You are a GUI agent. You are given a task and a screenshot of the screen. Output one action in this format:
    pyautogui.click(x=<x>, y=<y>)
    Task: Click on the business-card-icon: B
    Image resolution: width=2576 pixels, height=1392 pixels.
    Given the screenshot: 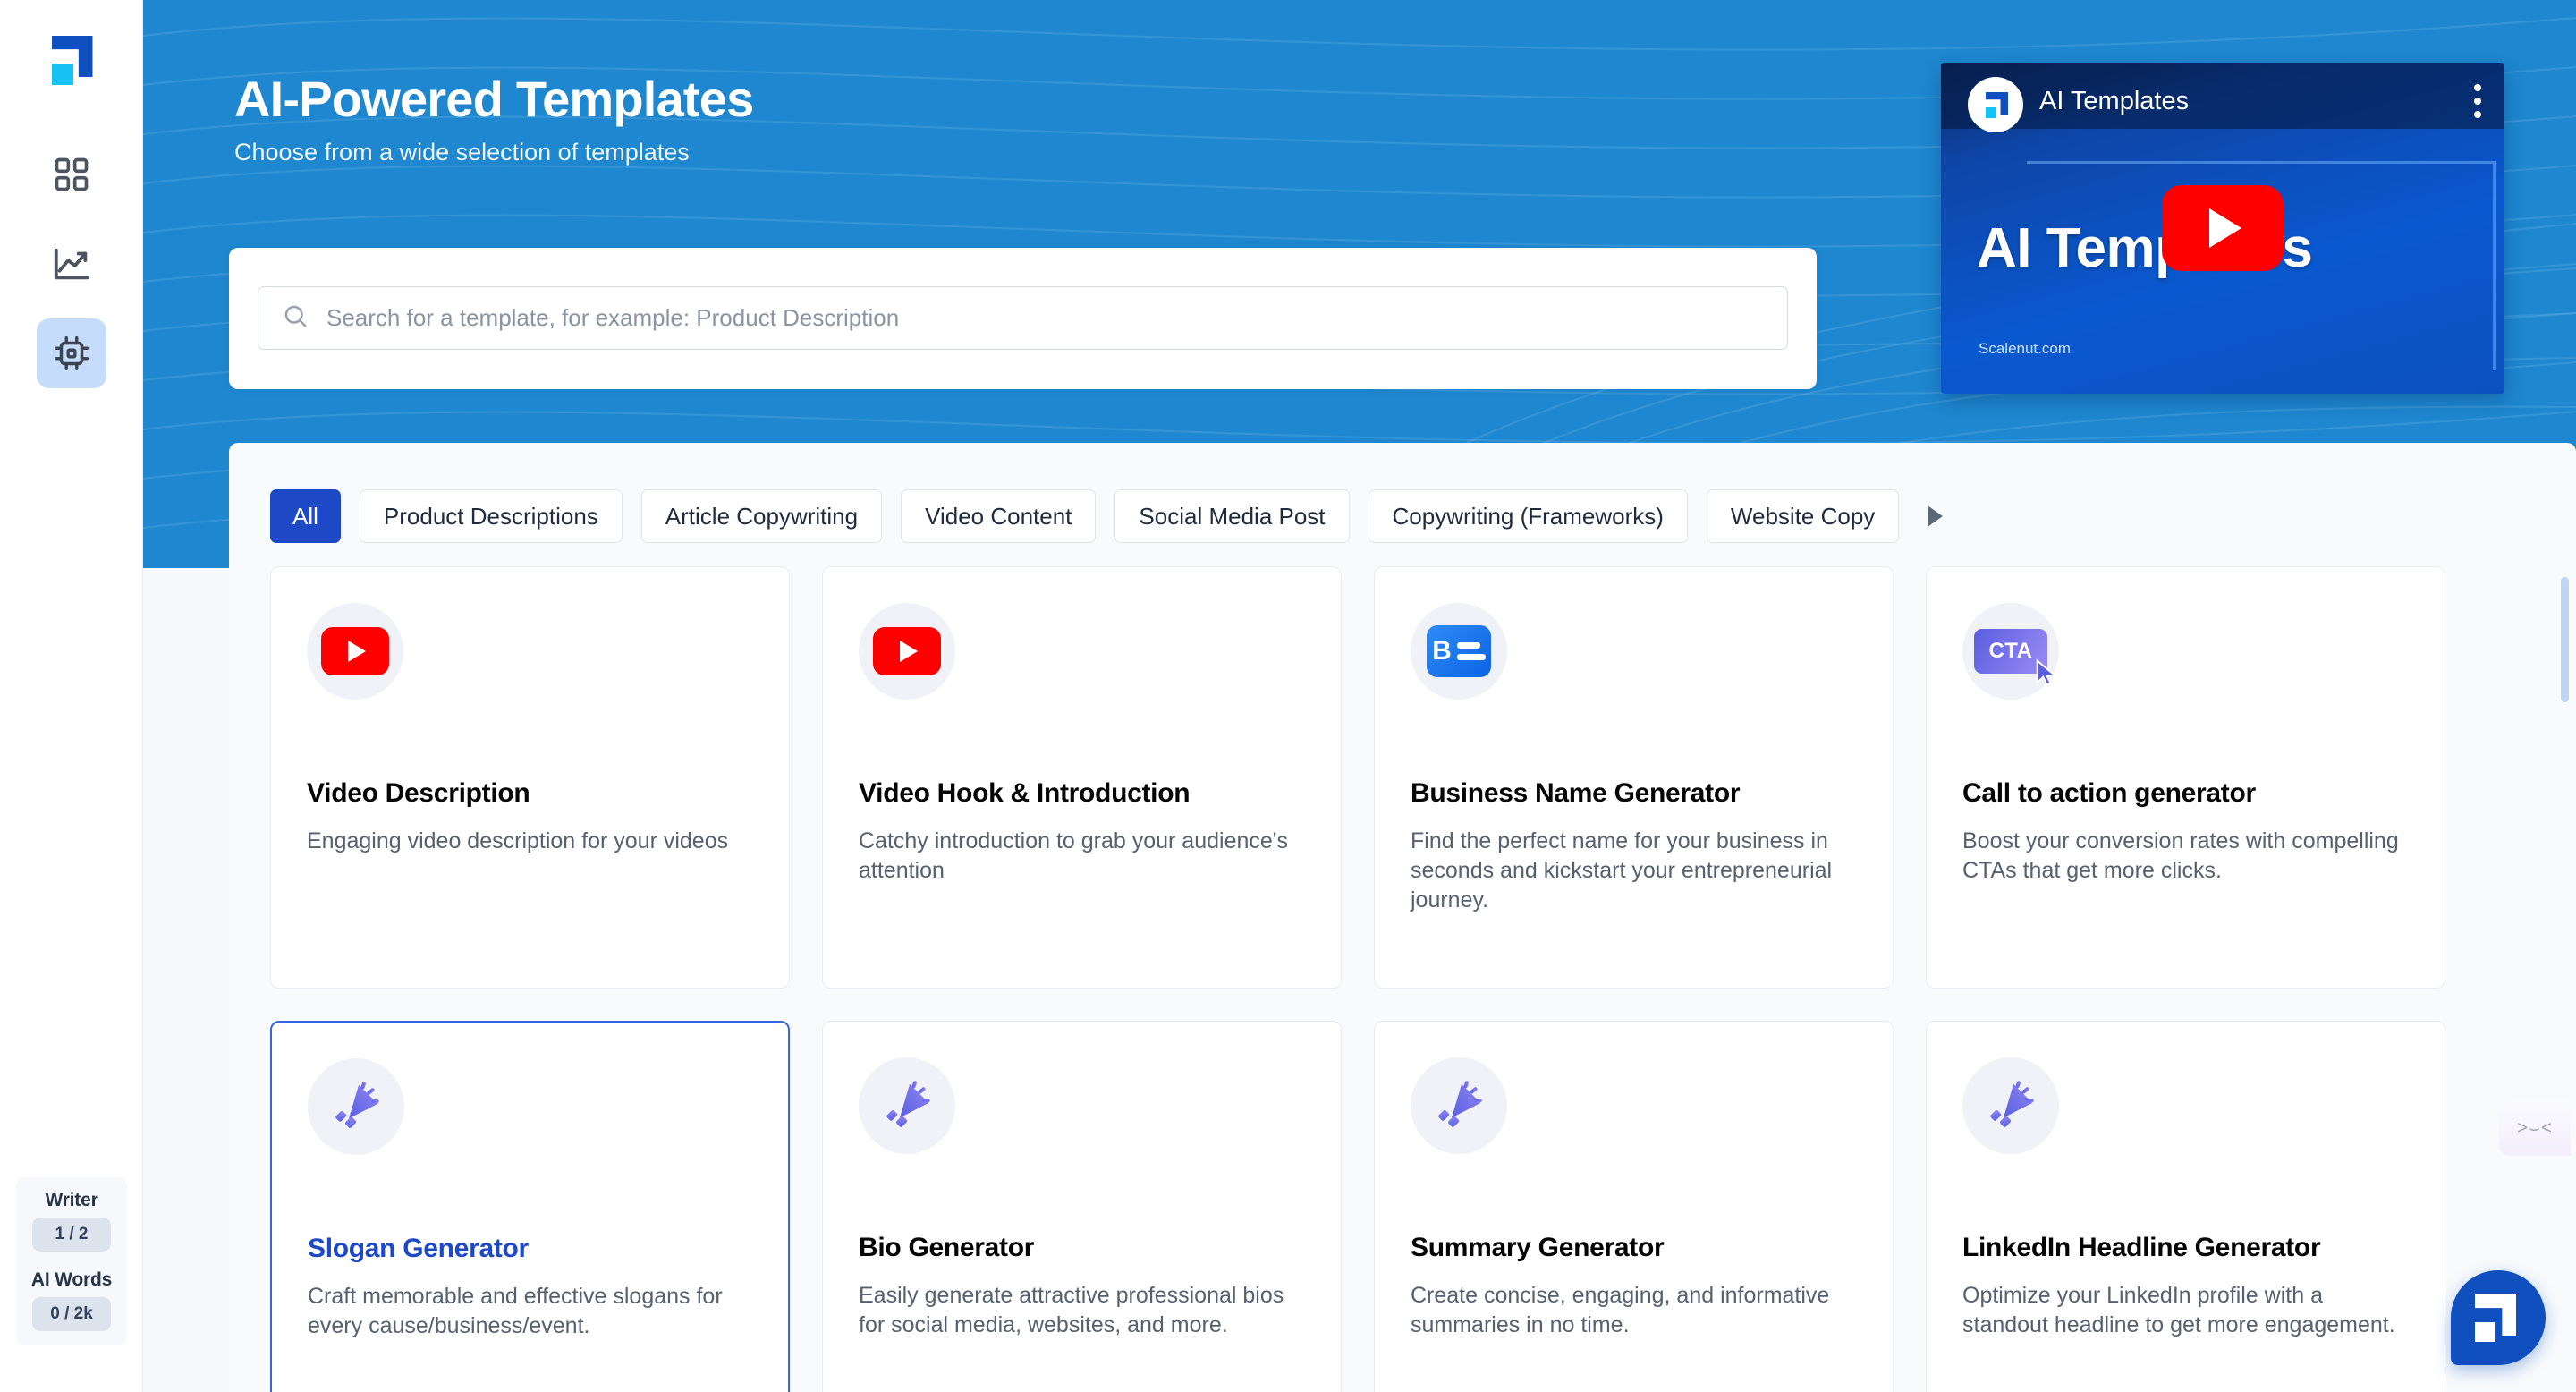 What is the action you would take?
    pyautogui.click(x=1459, y=651)
    